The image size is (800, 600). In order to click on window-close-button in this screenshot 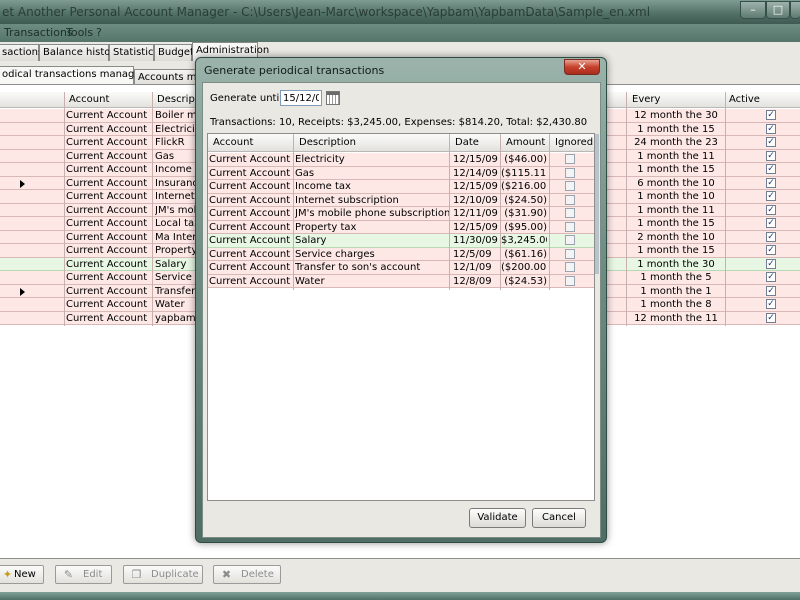, I will do `click(795, 10)`.